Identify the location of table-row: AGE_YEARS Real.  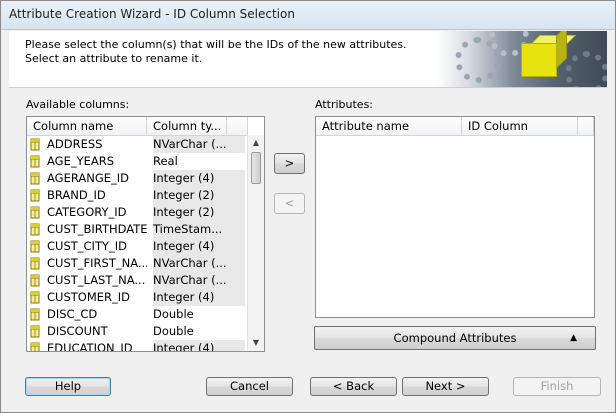
(137, 161).